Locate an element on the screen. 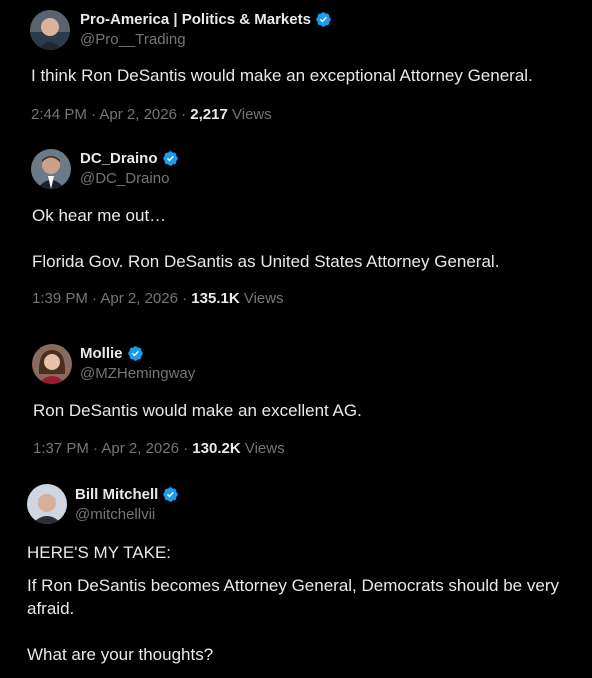 The height and width of the screenshot is (678, 592). author-handle: @MZHemingway is located at coordinates (137, 373).